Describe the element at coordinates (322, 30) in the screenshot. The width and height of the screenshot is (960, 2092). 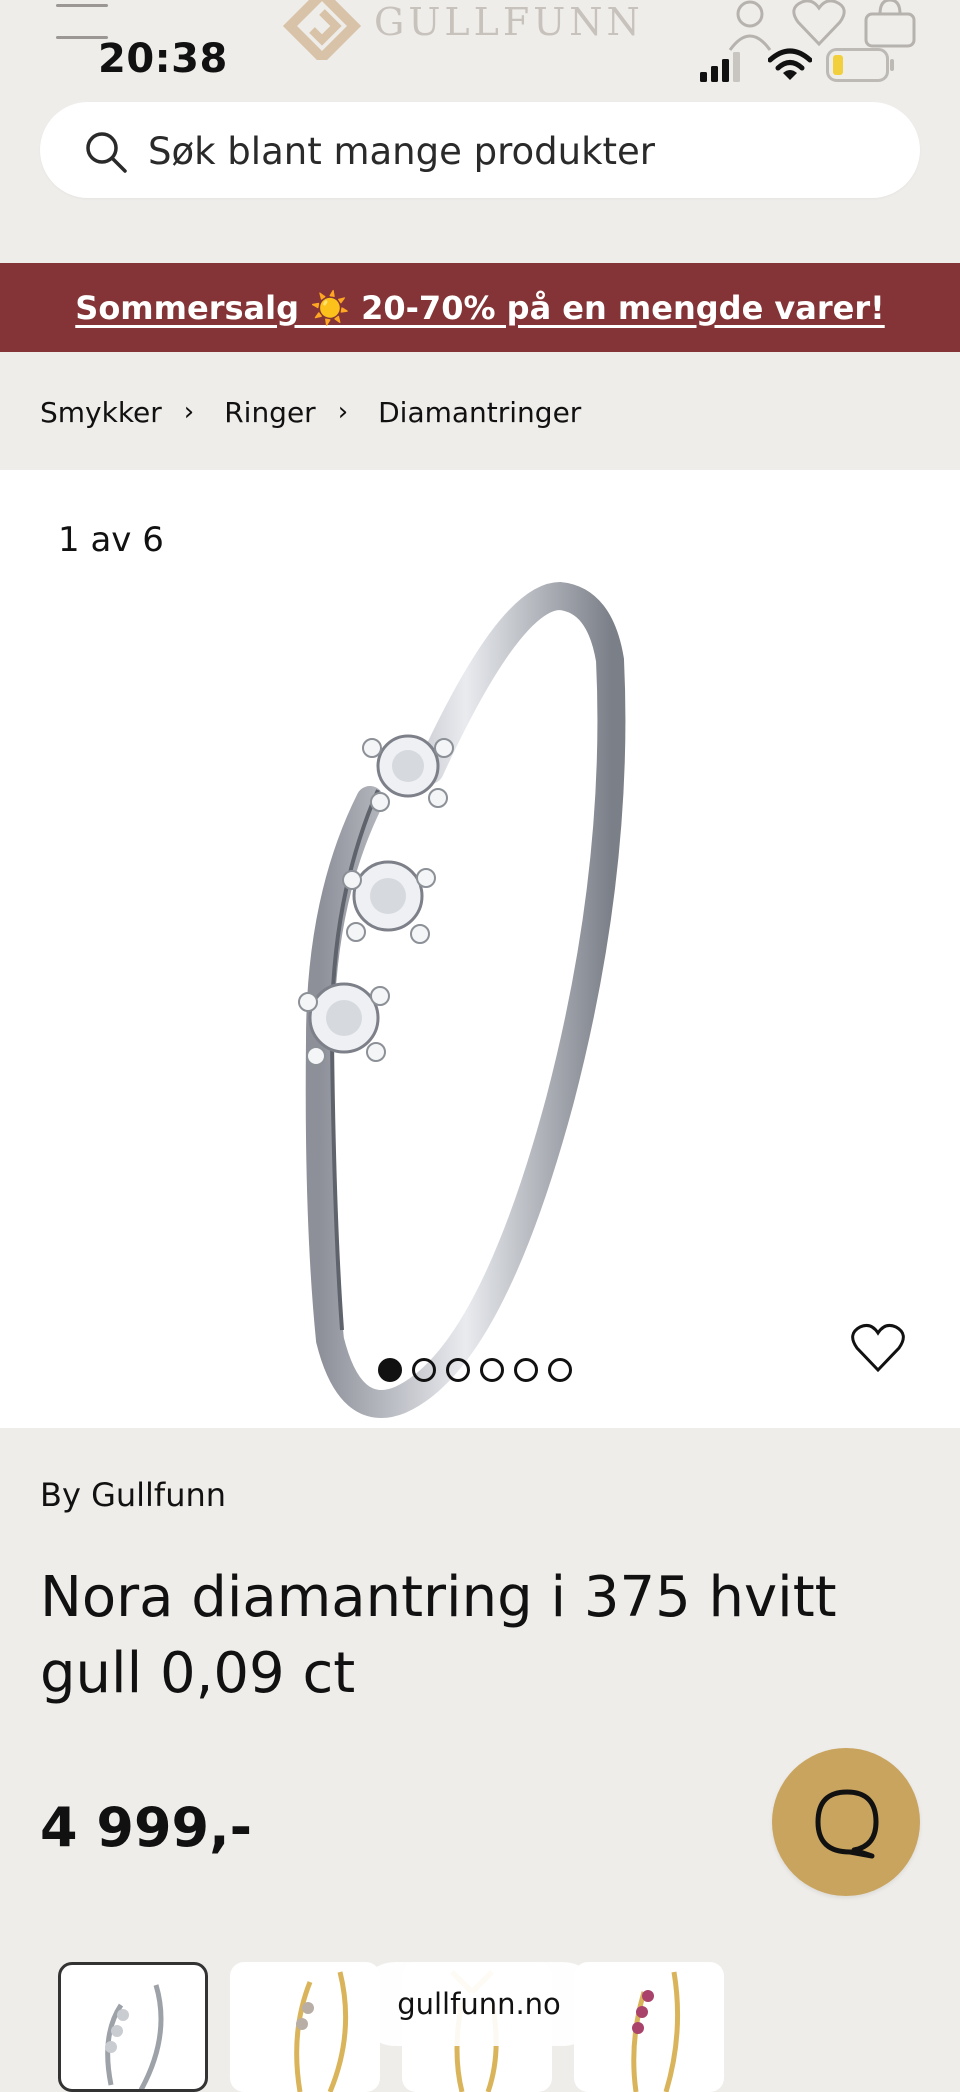
I see `logo-icon` at that location.